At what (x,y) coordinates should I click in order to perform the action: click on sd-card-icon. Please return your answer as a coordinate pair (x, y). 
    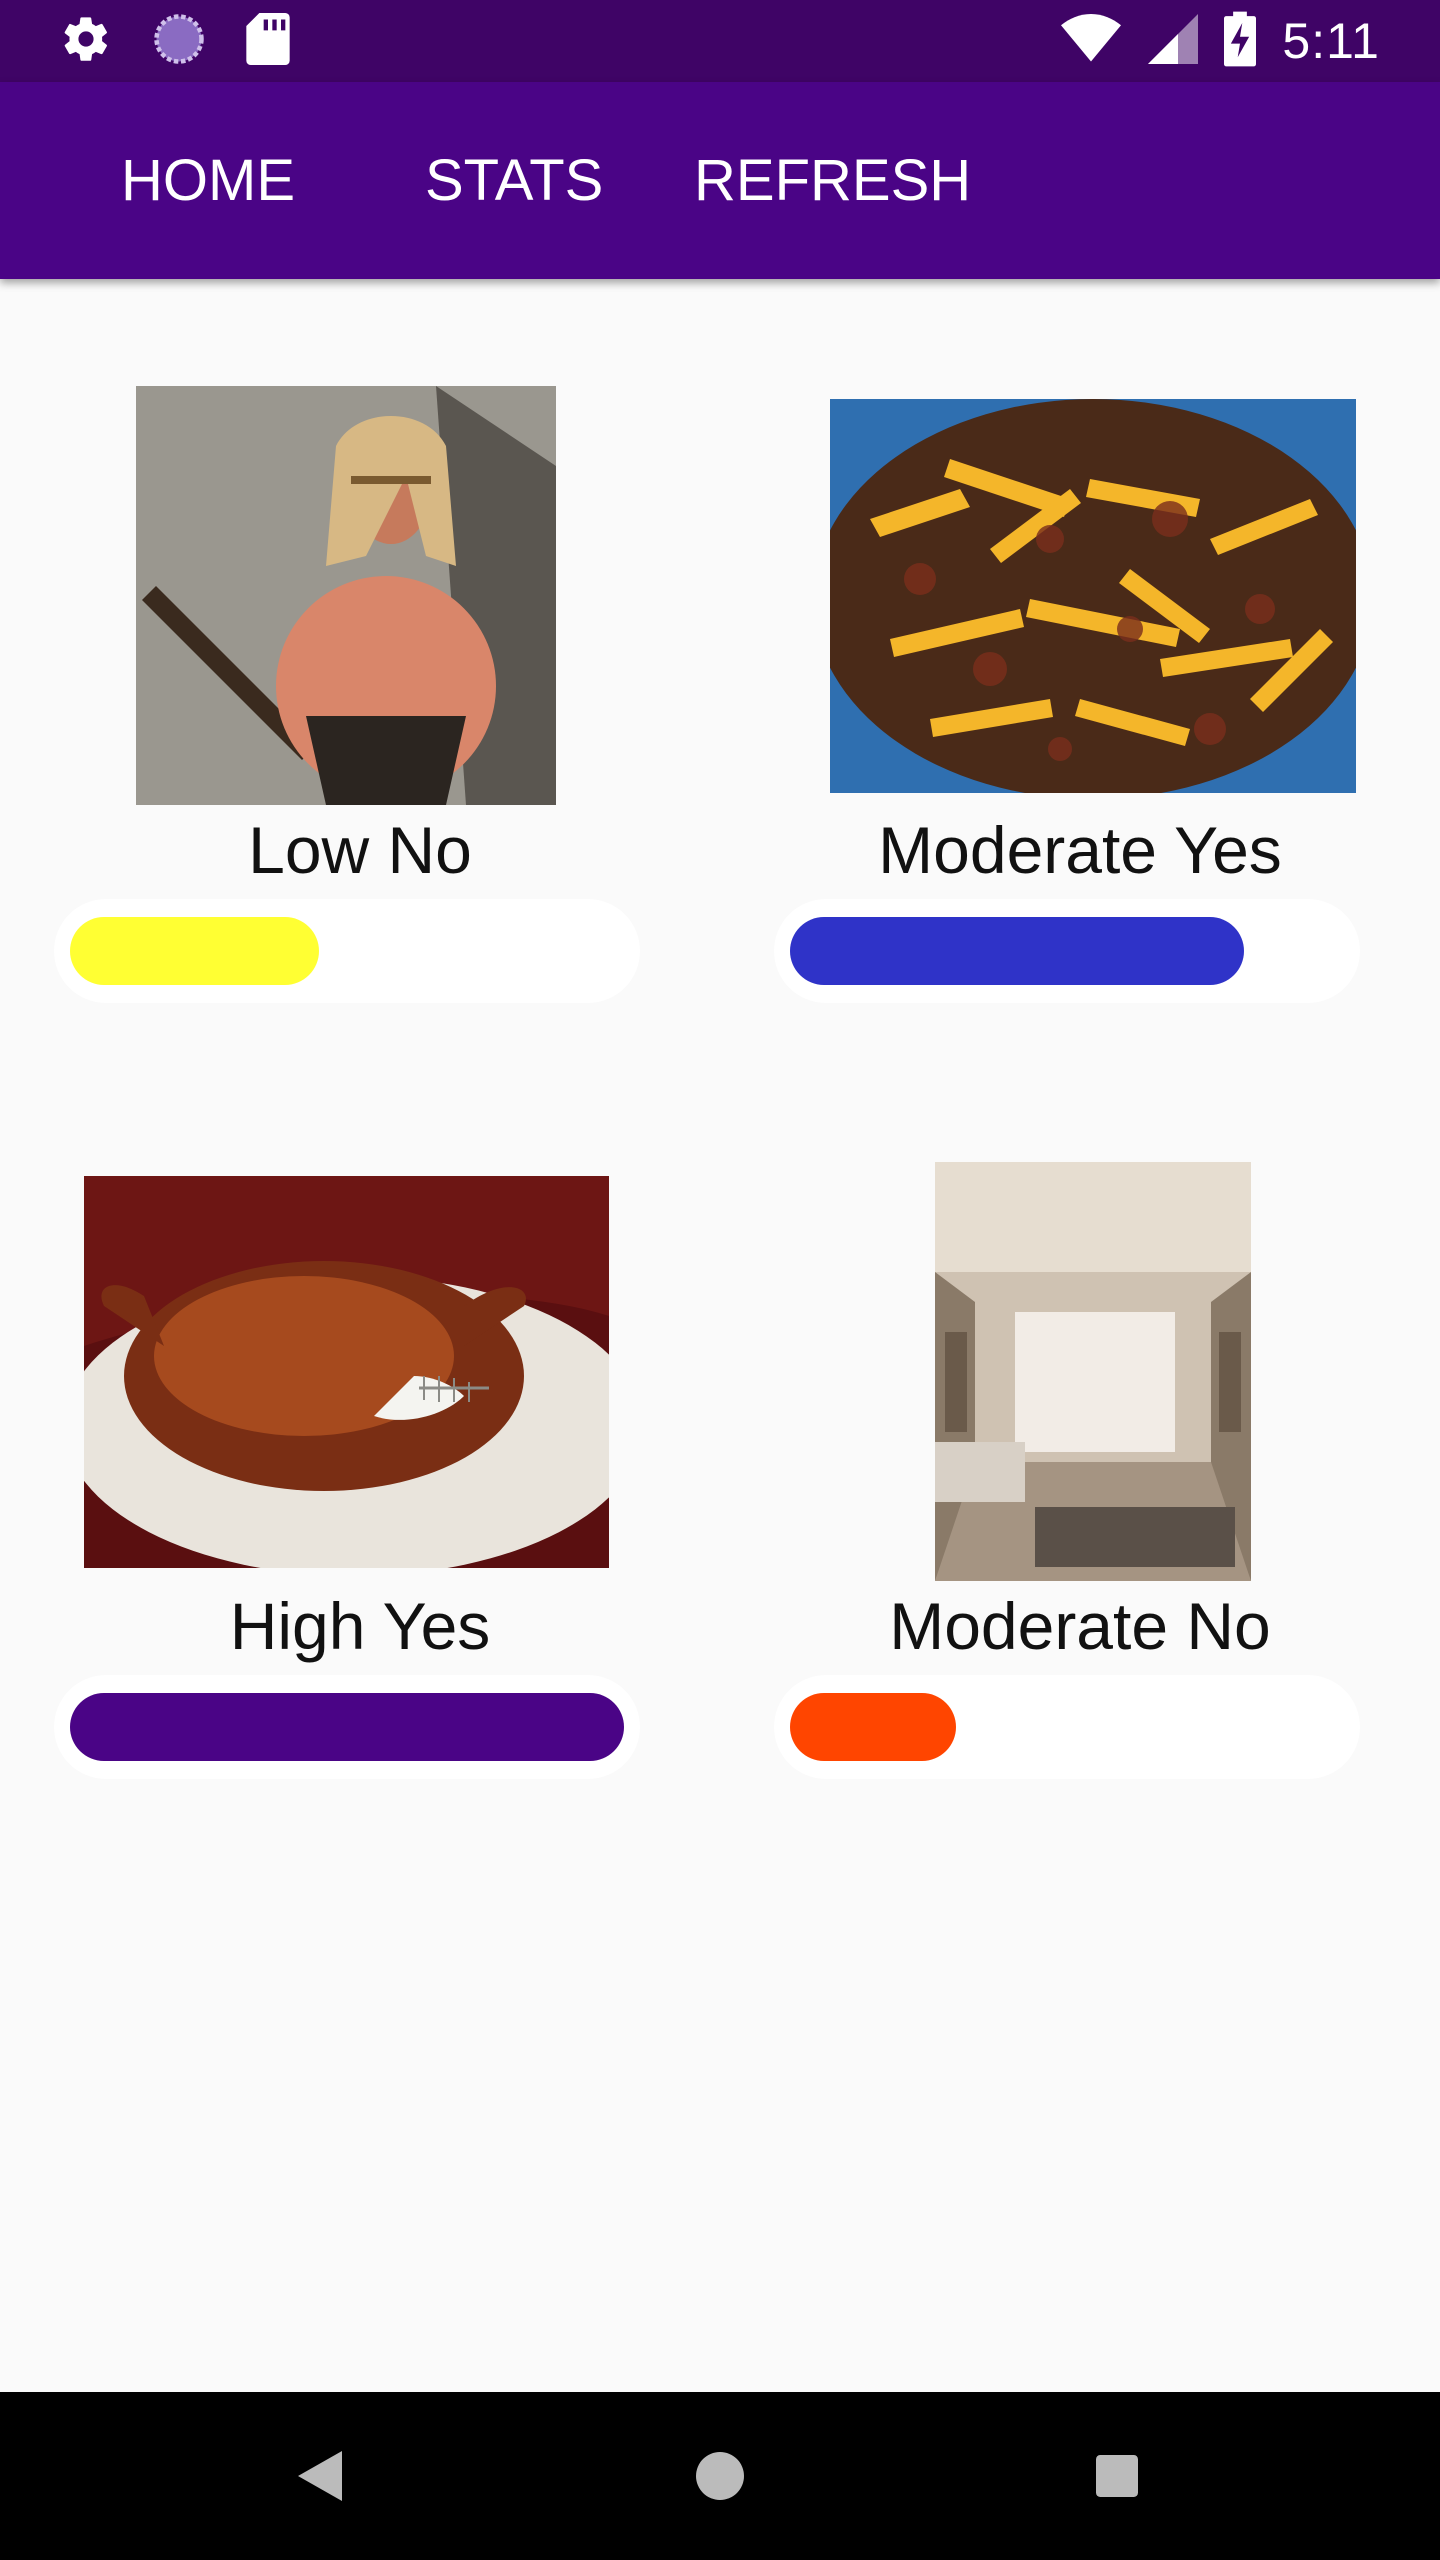
    Looking at the image, I should click on (268, 41).